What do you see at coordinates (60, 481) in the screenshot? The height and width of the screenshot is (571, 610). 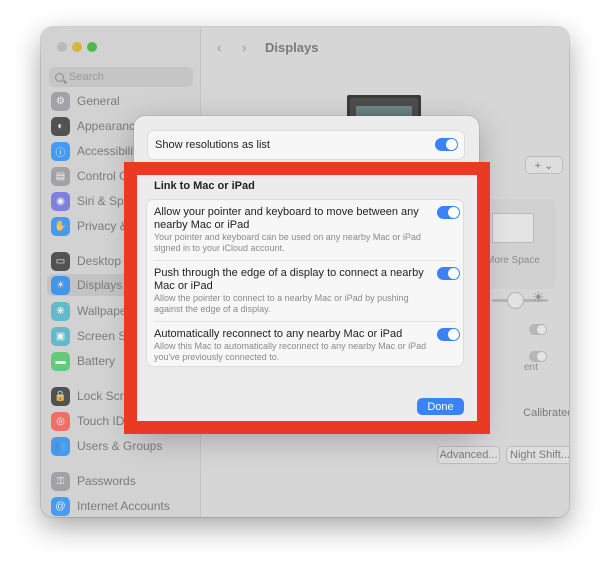 I see `key-icon: ⚿` at bounding box center [60, 481].